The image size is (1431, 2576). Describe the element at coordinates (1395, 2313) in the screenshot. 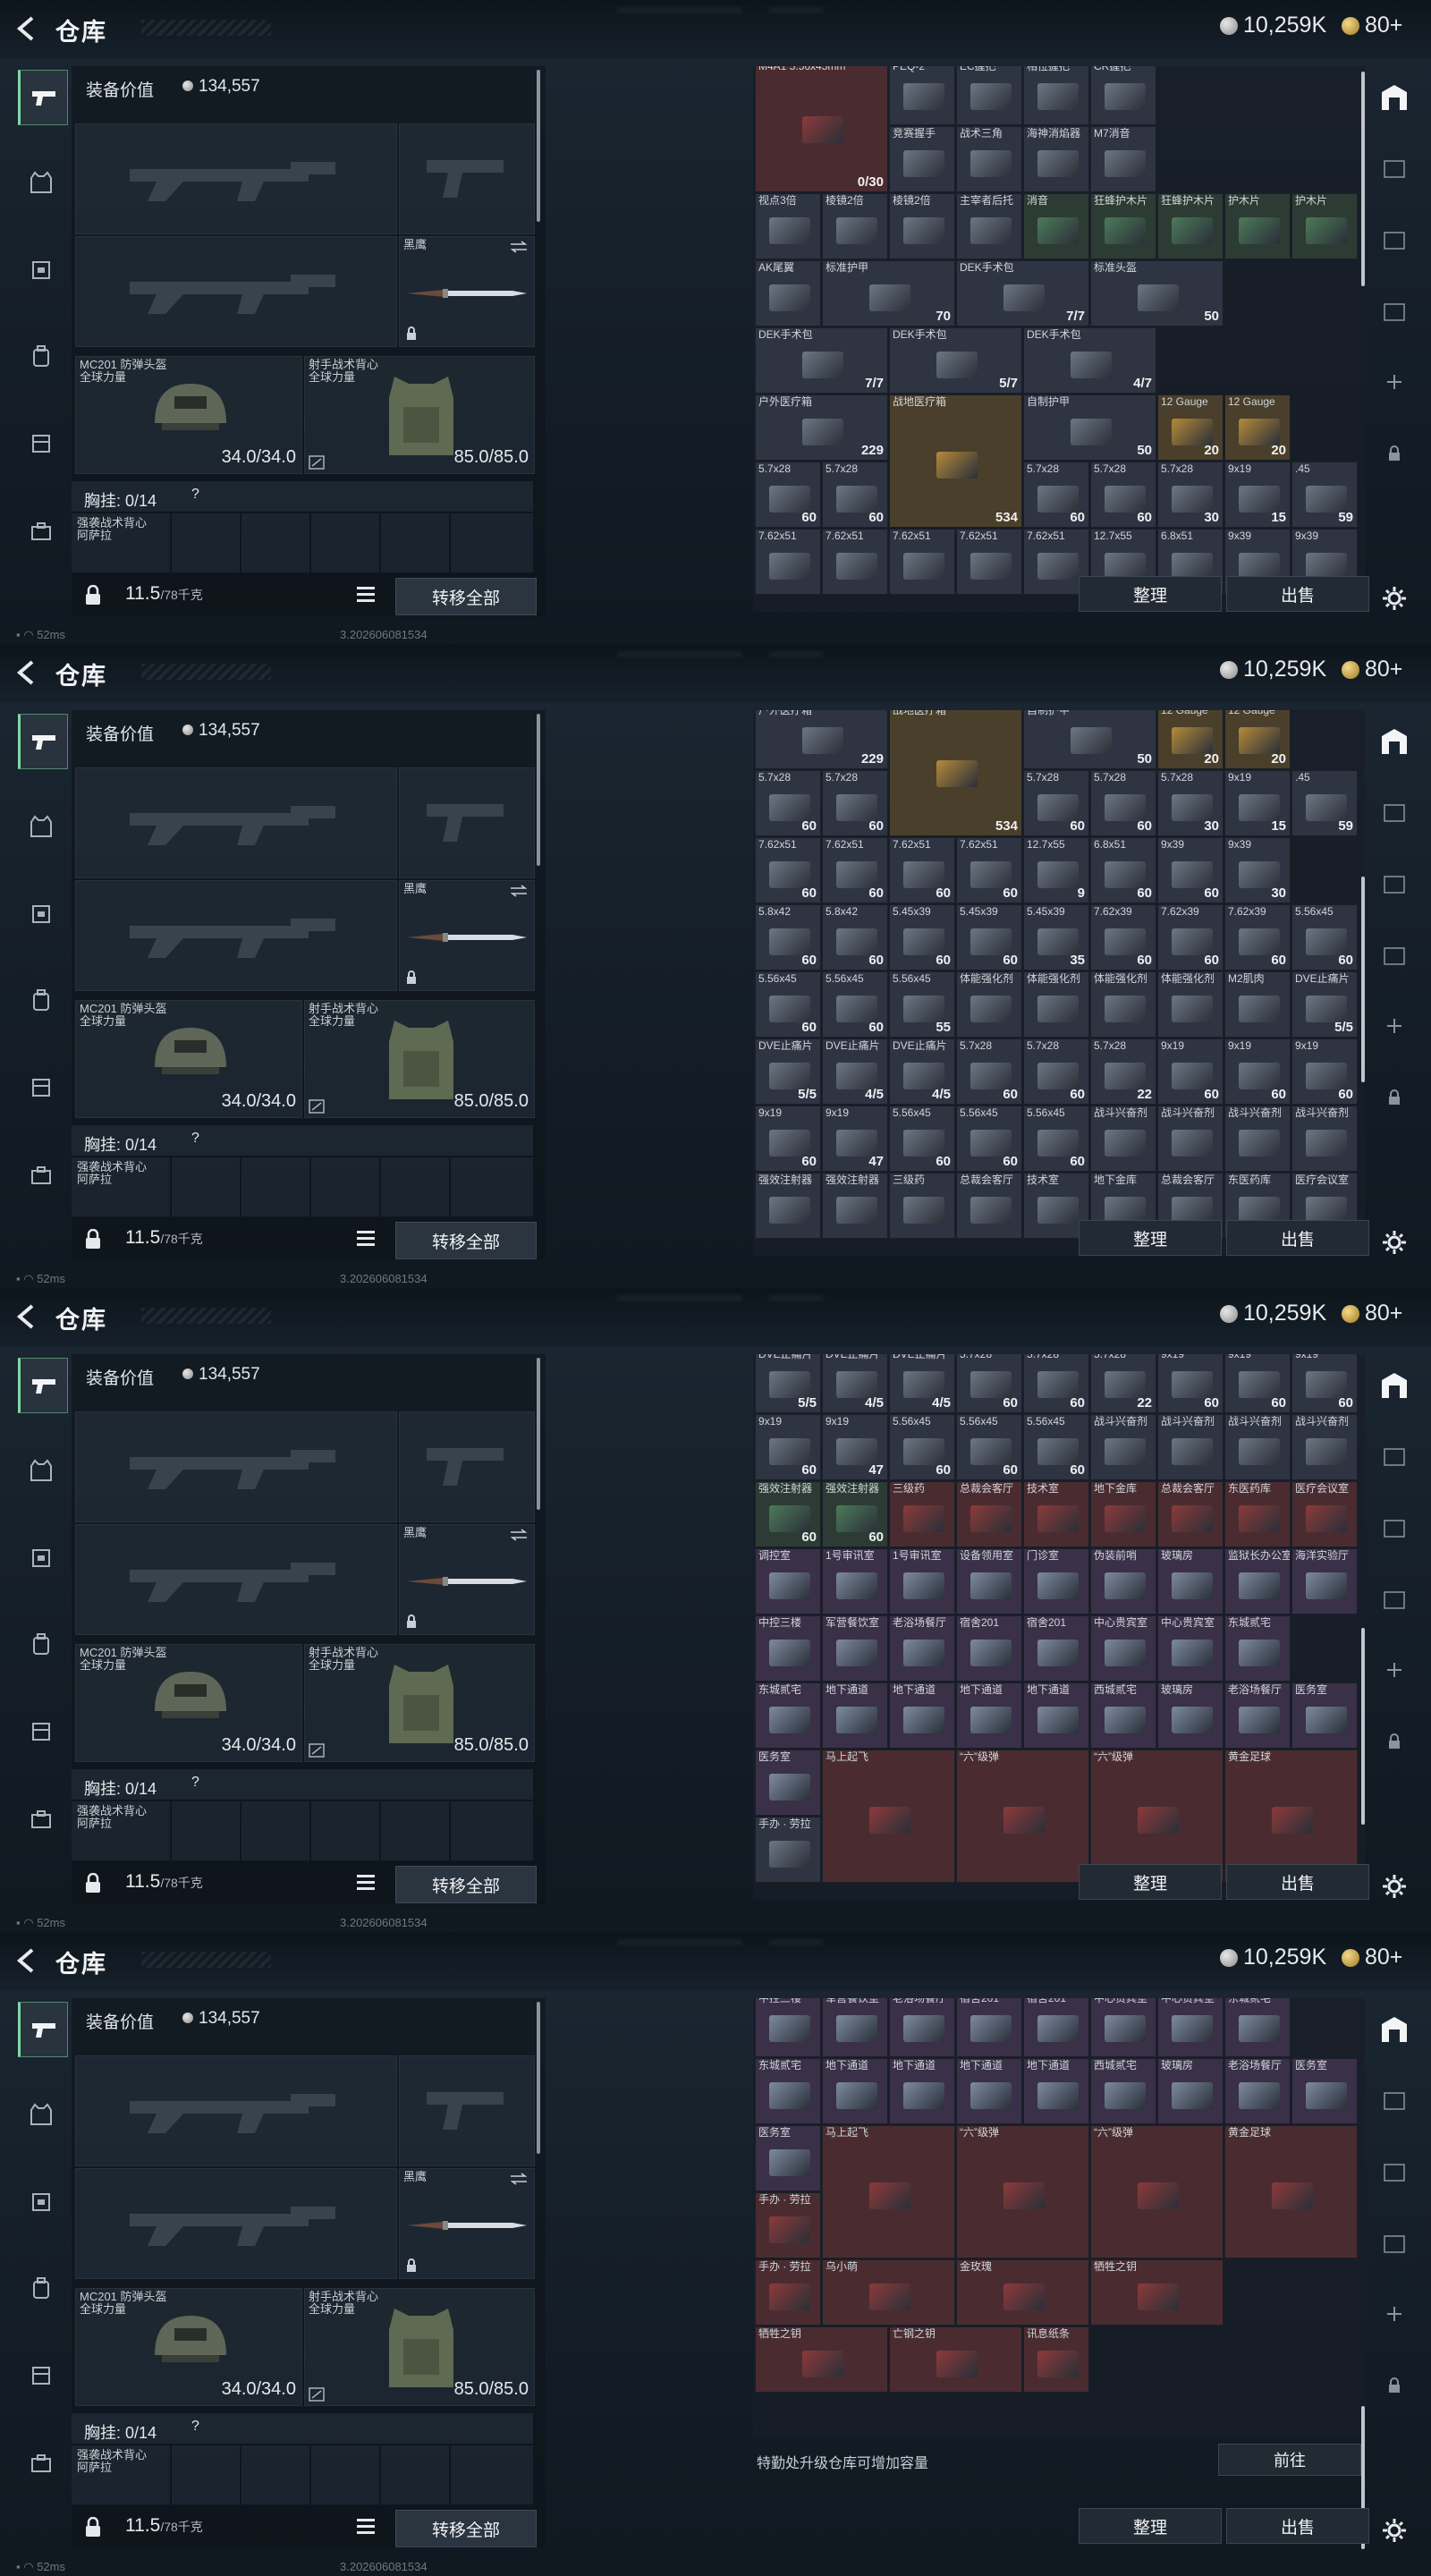

I see `add-page-button` at that location.